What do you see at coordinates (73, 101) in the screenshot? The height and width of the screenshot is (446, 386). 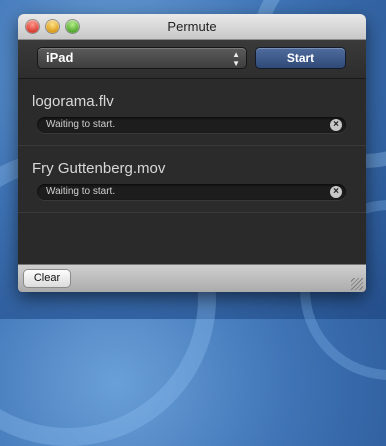 I see `job-file-name: logorama.flv` at bounding box center [73, 101].